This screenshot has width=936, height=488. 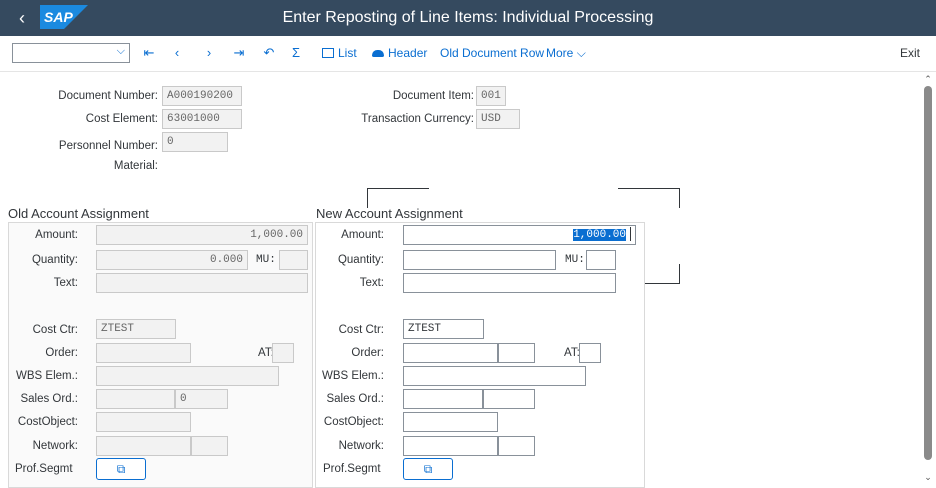 What do you see at coordinates (293, 260) in the screenshot?
I see `old-mu-field` at bounding box center [293, 260].